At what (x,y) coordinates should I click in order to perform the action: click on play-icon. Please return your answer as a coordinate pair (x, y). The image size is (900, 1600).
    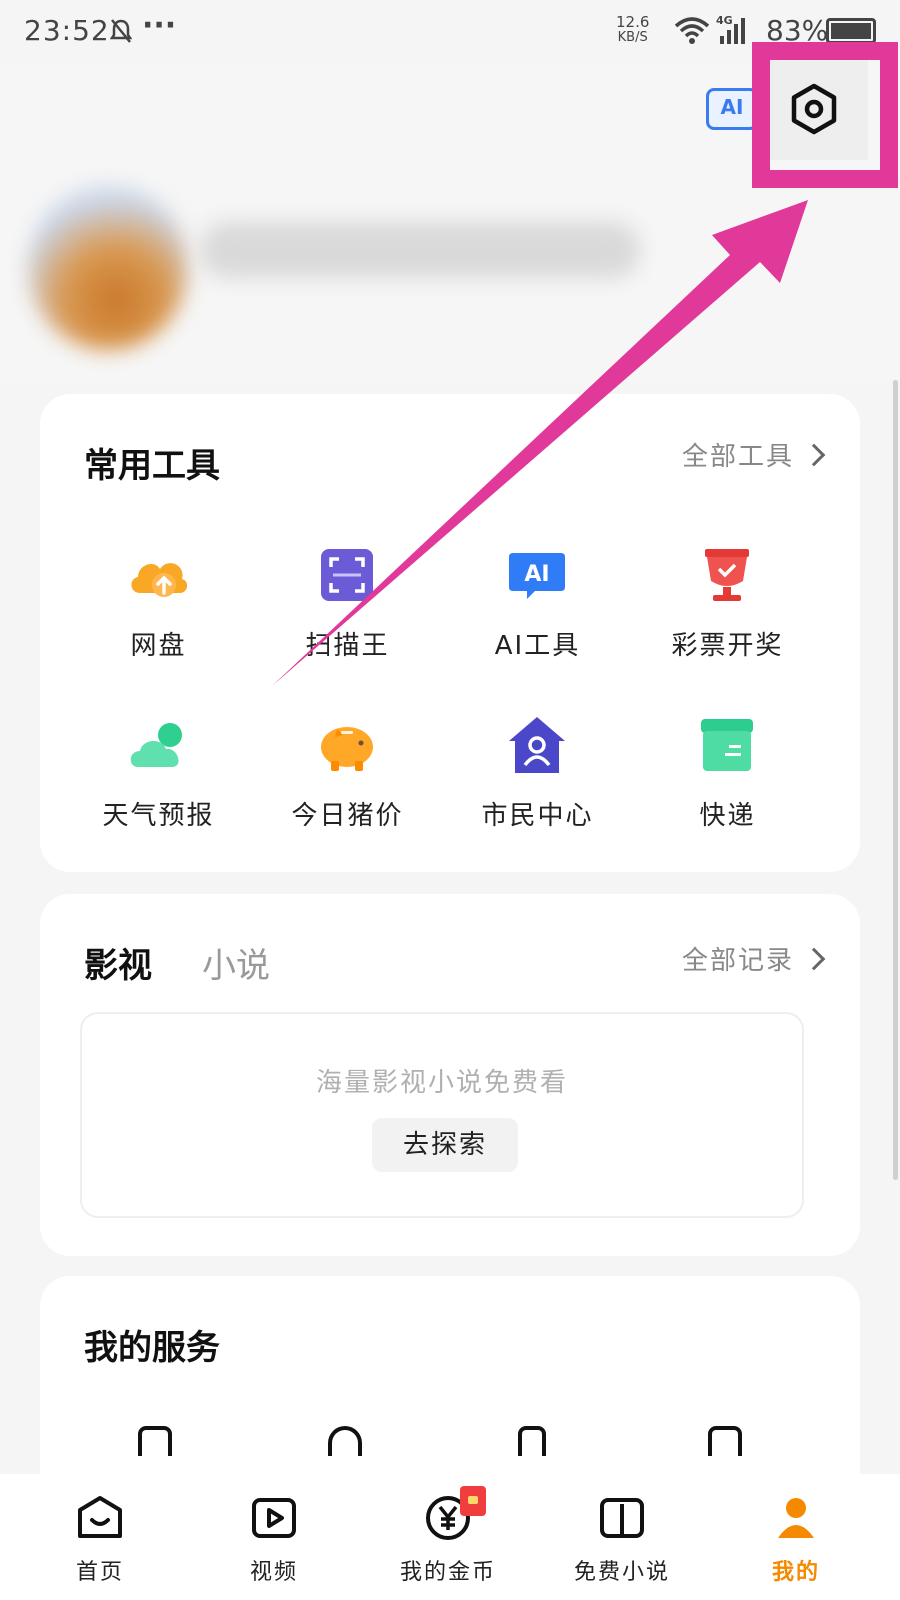
    Looking at the image, I should click on (274, 1518).